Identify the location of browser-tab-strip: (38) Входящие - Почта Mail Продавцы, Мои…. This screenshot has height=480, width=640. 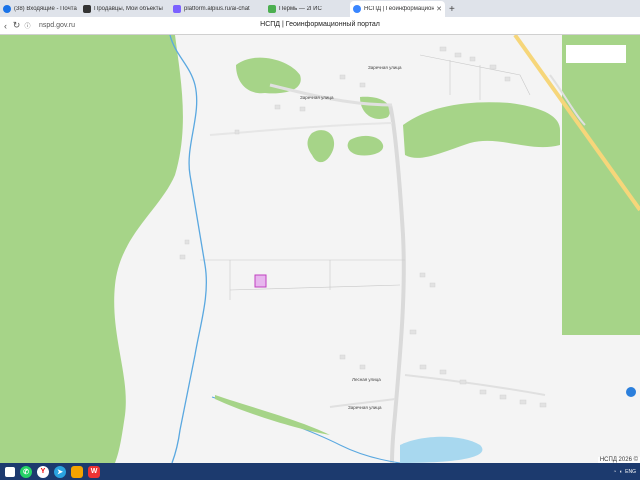
(320, 8).